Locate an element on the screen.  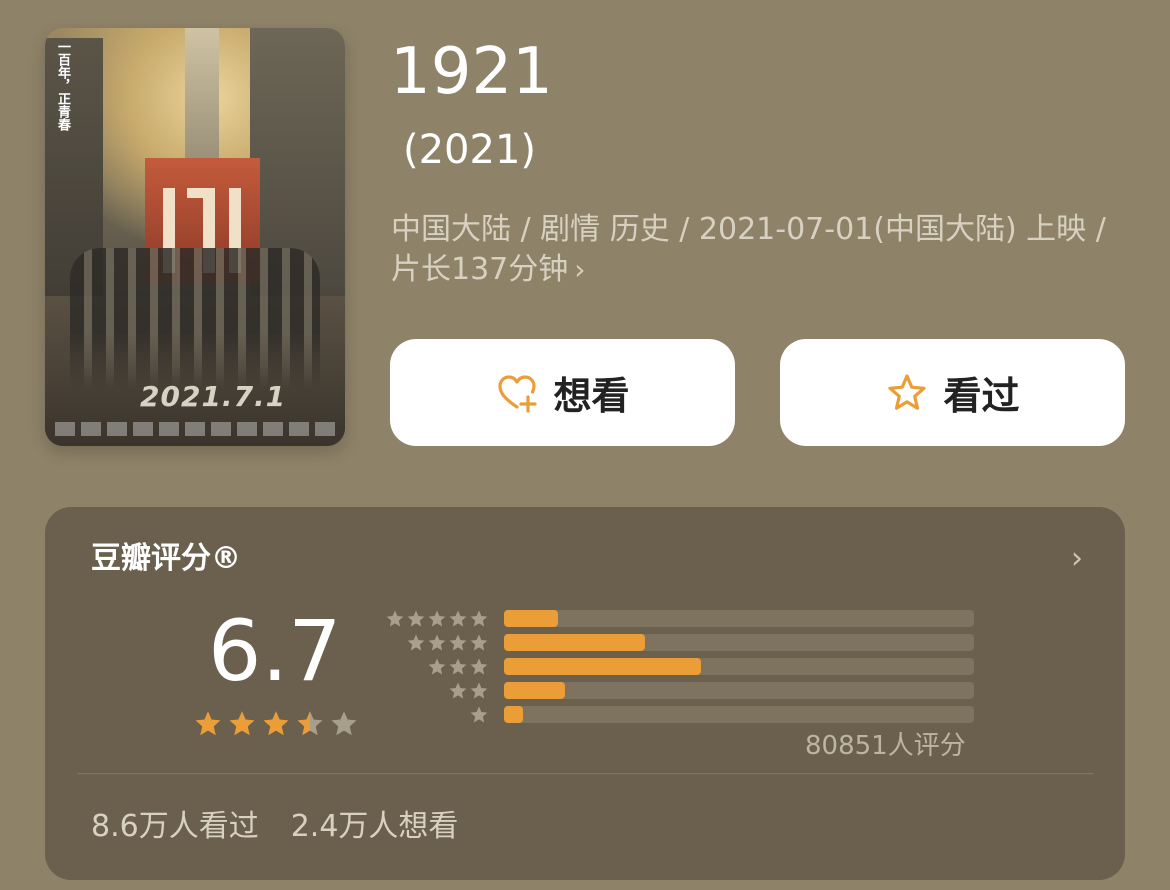
rating-row-4-star is located at coordinates (678, 643).